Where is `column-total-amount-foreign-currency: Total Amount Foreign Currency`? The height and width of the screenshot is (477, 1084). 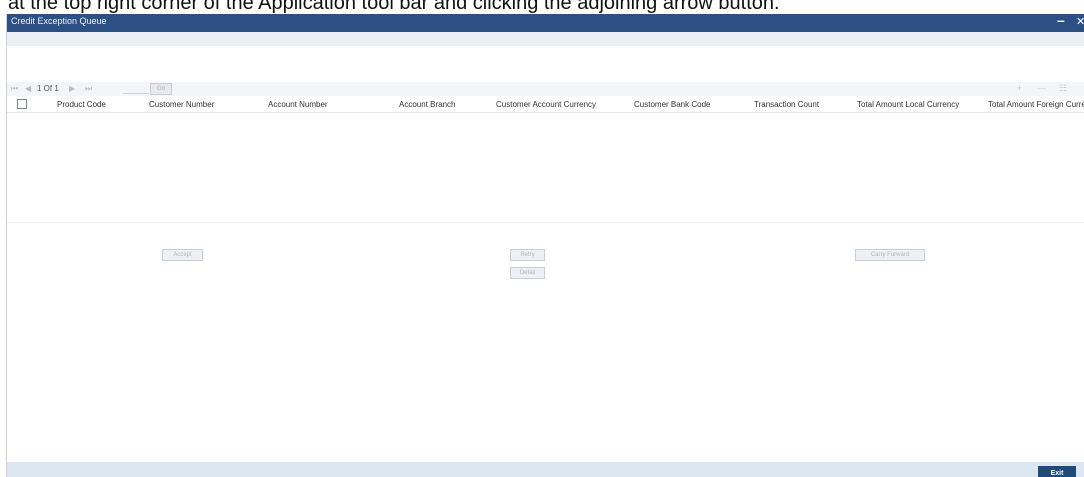
column-total-amount-foreign-currency: Total Amount Foreign Currency is located at coordinates (1036, 104).